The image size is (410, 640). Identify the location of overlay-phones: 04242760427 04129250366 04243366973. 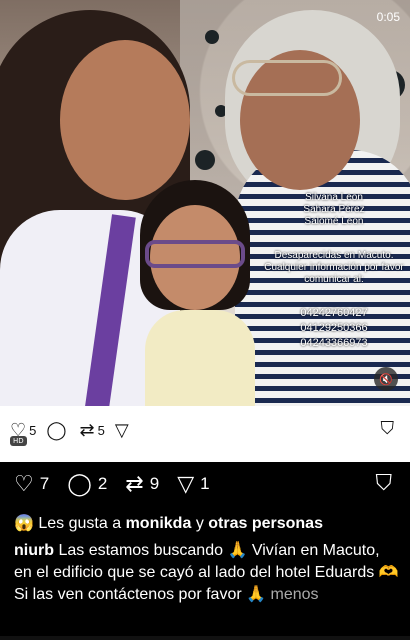
(334, 328).